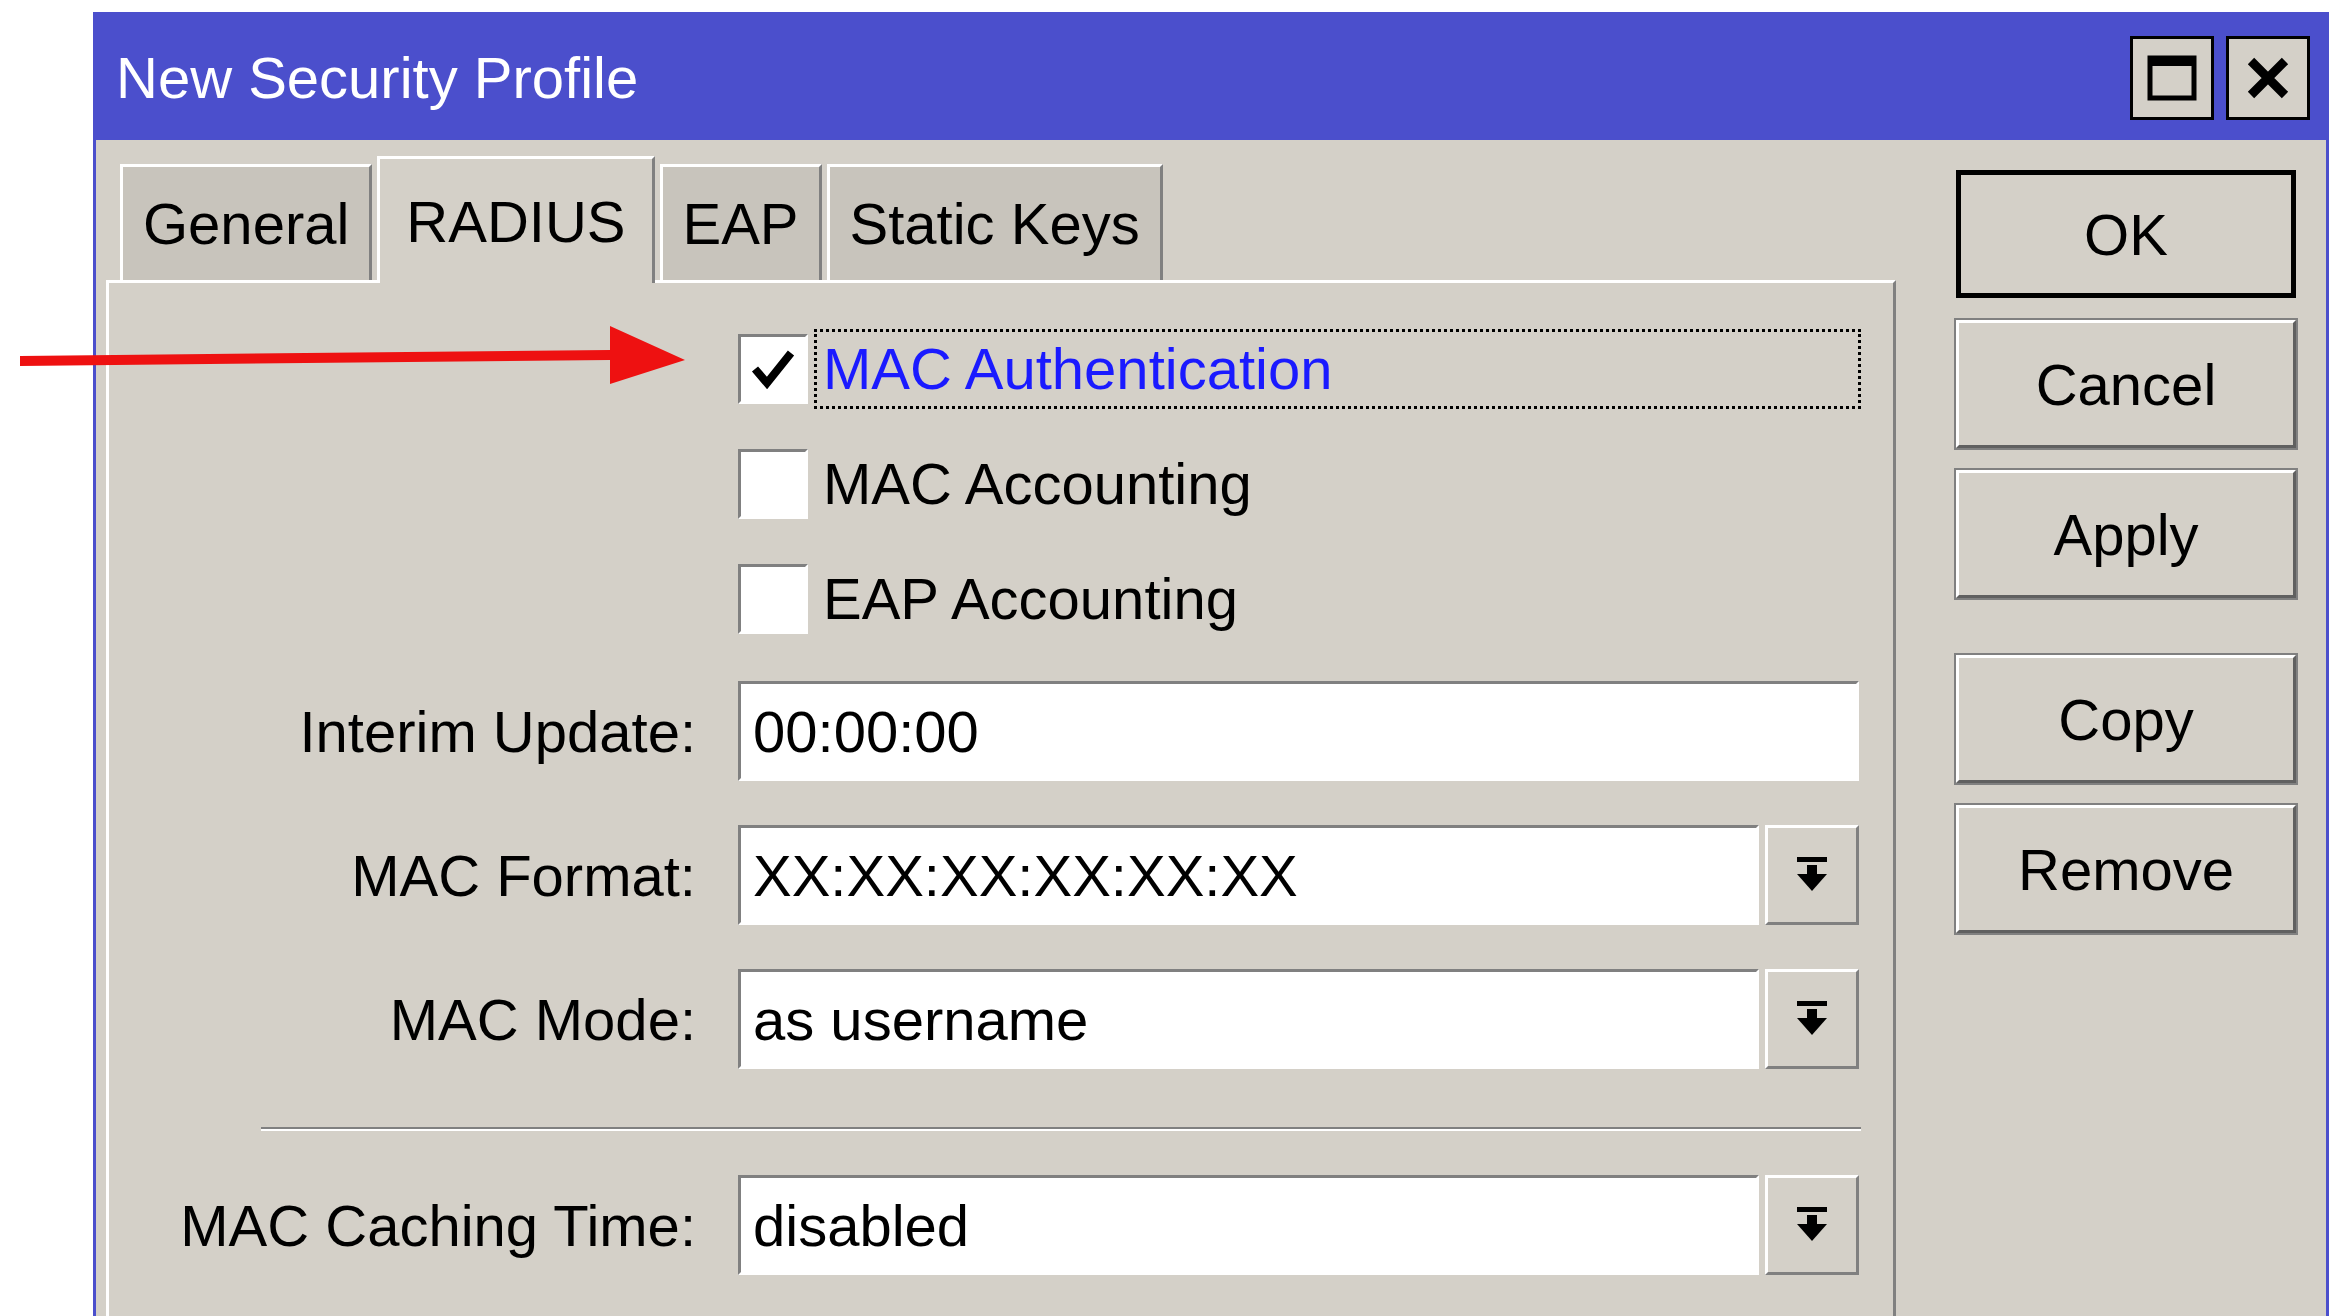 This screenshot has width=2344, height=1316. Describe the element at coordinates (2126, 384) in the screenshot. I see `dialog-button: Cancel` at that location.